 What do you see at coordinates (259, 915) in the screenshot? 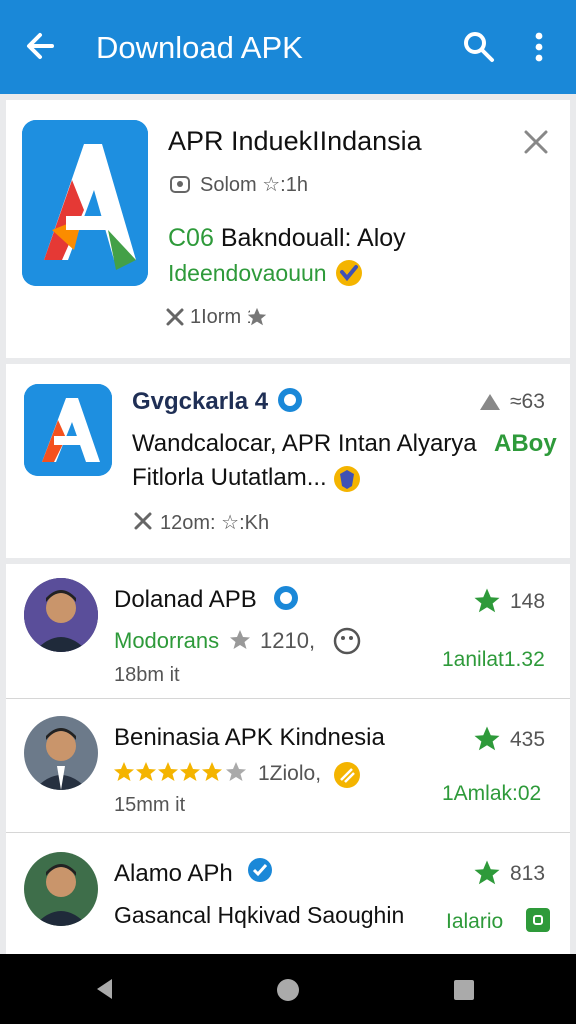
I see `list-item-sub: Gasancal Hqkivad Saoughin` at bounding box center [259, 915].